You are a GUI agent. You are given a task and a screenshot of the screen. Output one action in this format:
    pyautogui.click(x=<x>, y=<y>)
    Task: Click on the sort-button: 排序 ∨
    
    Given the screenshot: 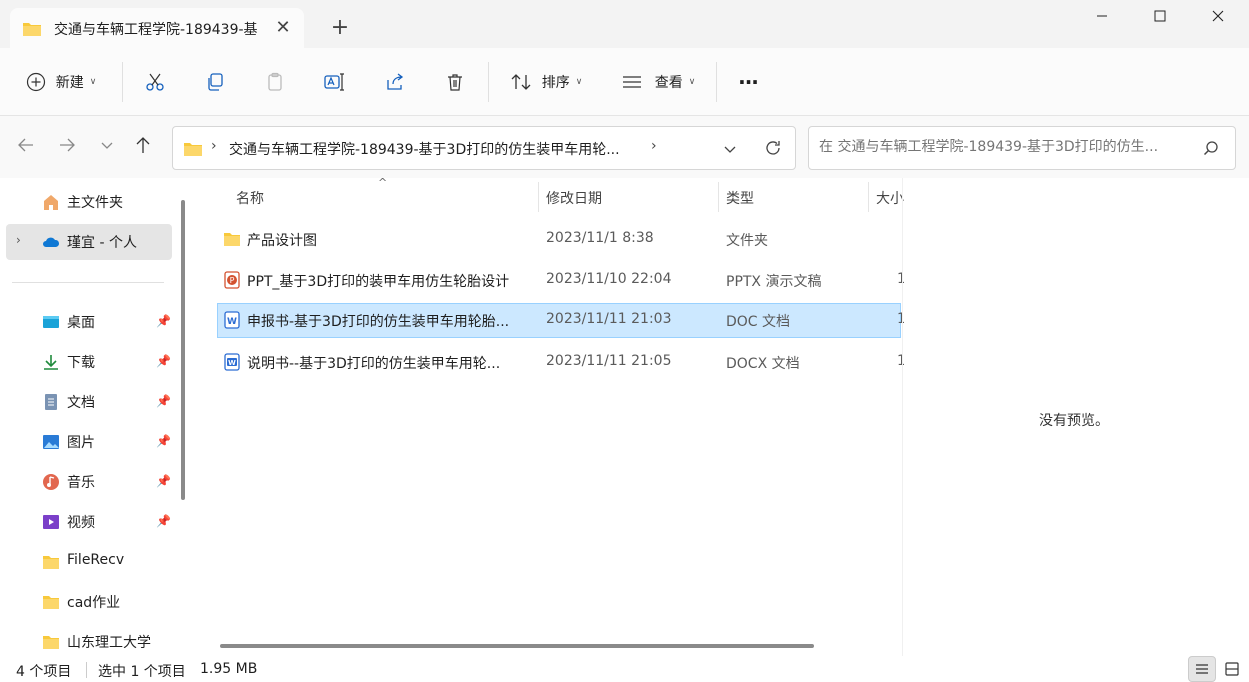 What is the action you would take?
    pyautogui.click(x=546, y=82)
    